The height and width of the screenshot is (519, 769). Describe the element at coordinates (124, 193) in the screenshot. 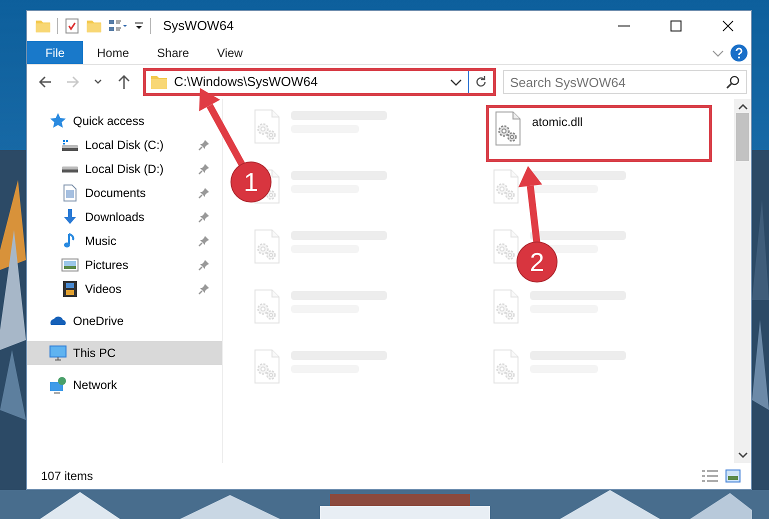

I see `sidebar-item: Documents` at that location.